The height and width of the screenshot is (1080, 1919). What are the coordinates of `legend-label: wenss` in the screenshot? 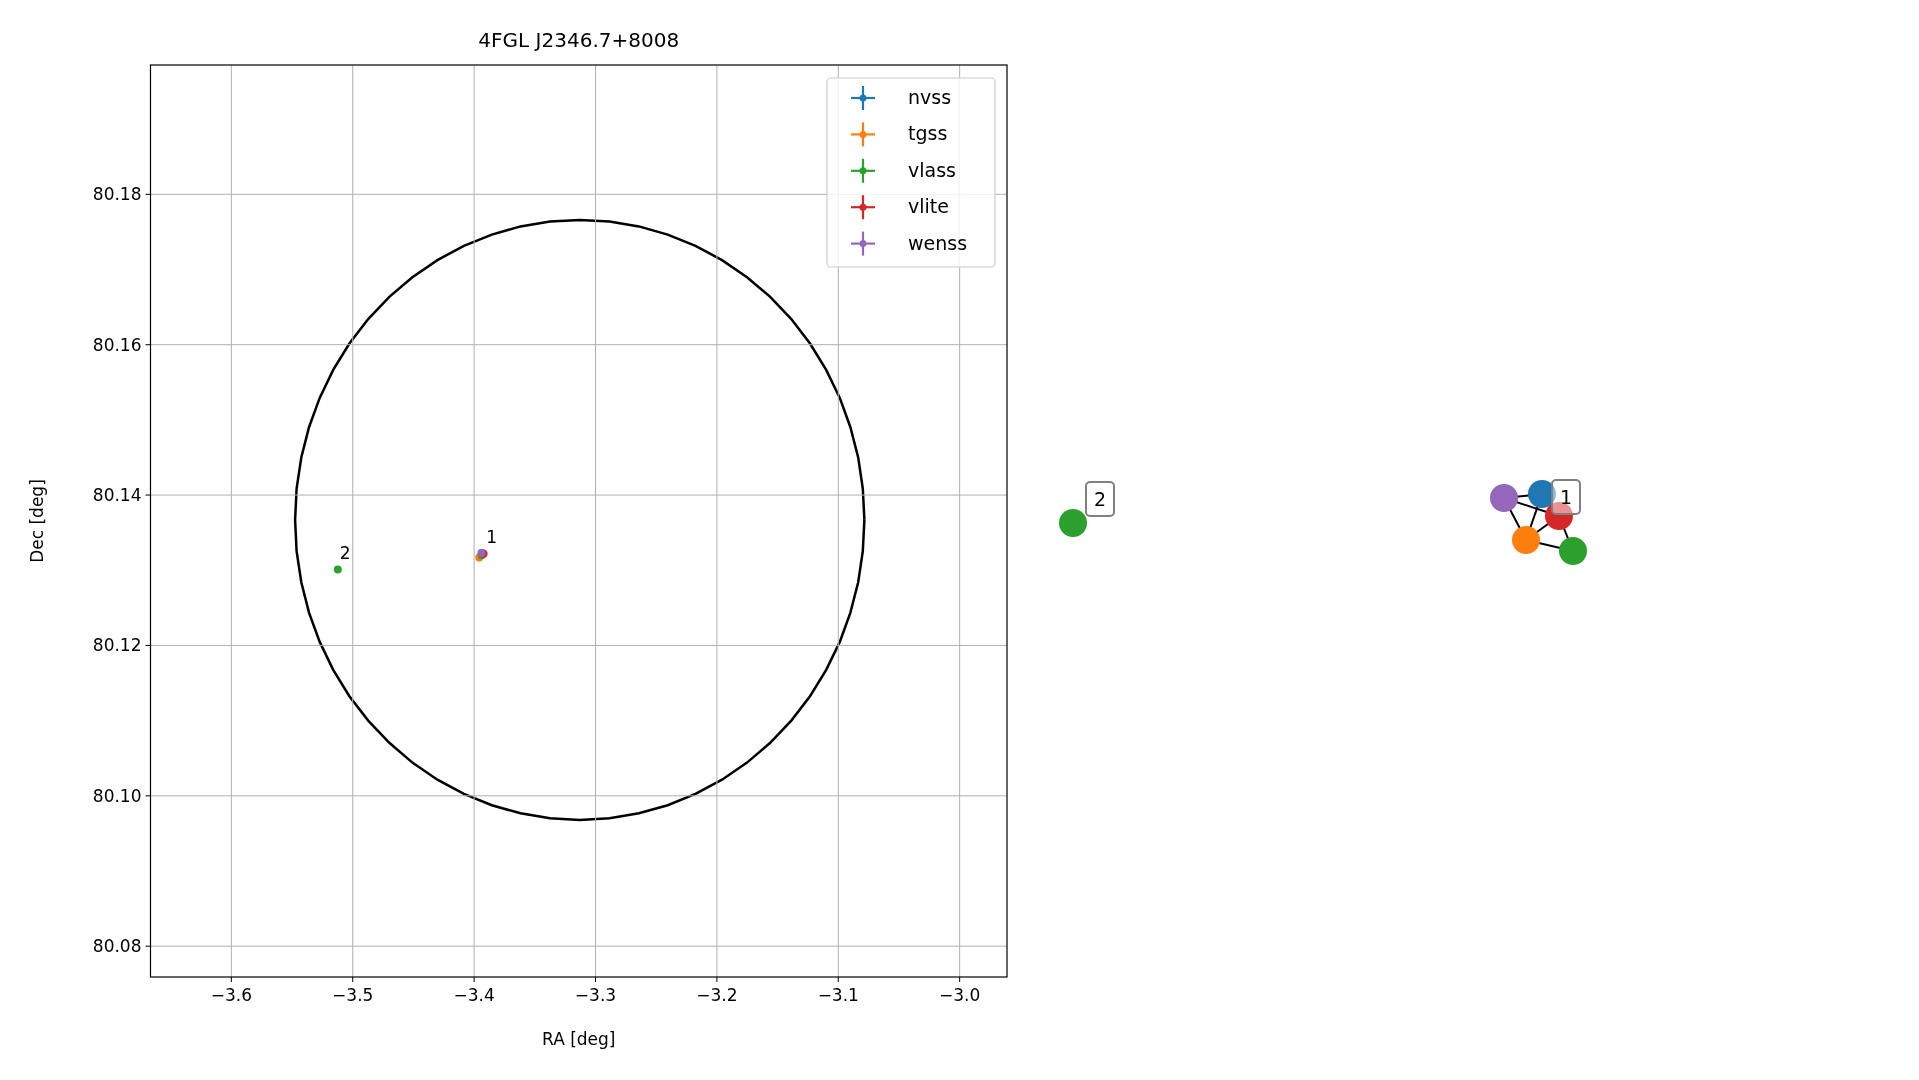 It's located at (938, 242).